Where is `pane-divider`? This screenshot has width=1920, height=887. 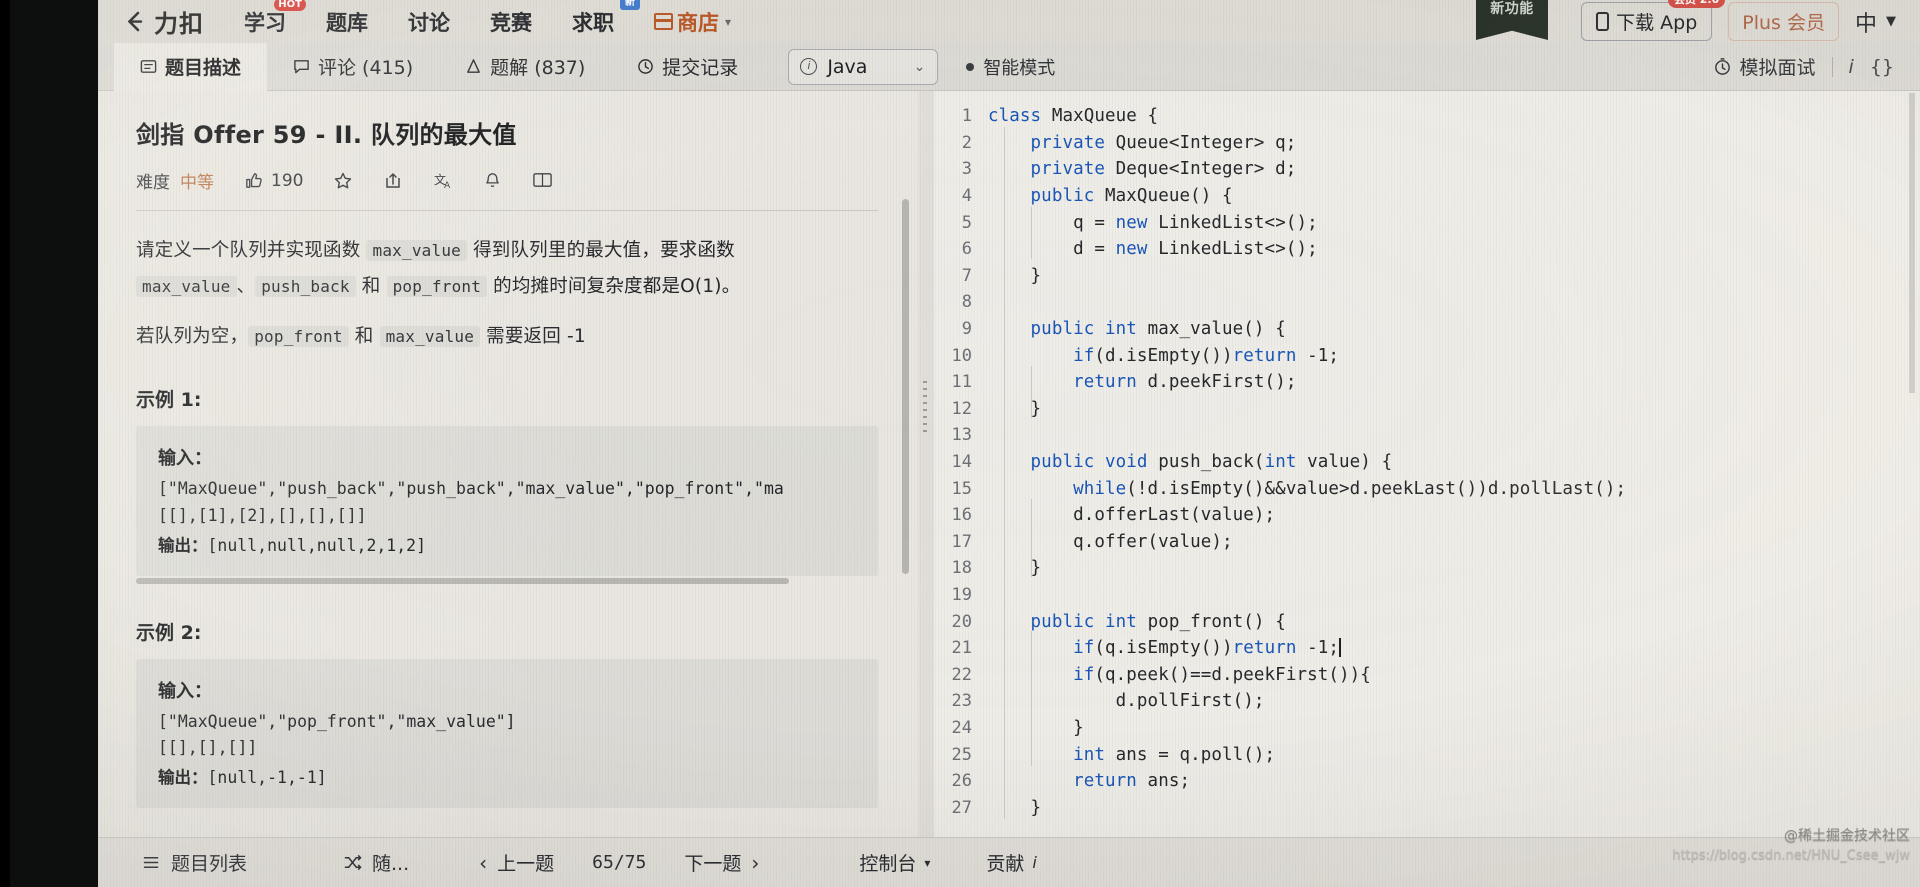
pane-divider is located at coordinates (926, 464).